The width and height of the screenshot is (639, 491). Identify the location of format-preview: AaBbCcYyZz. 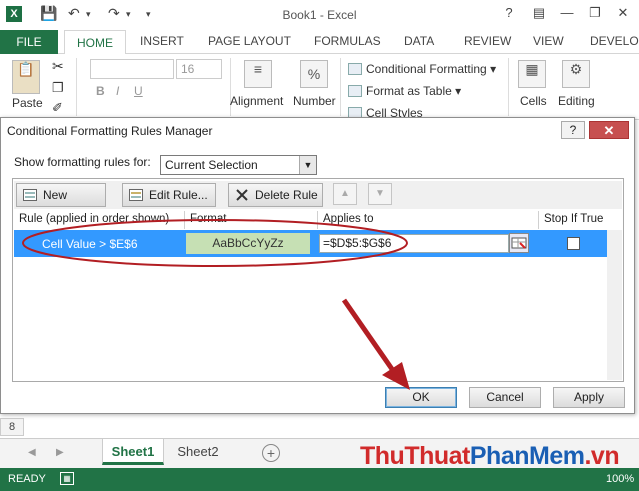
(248, 243).